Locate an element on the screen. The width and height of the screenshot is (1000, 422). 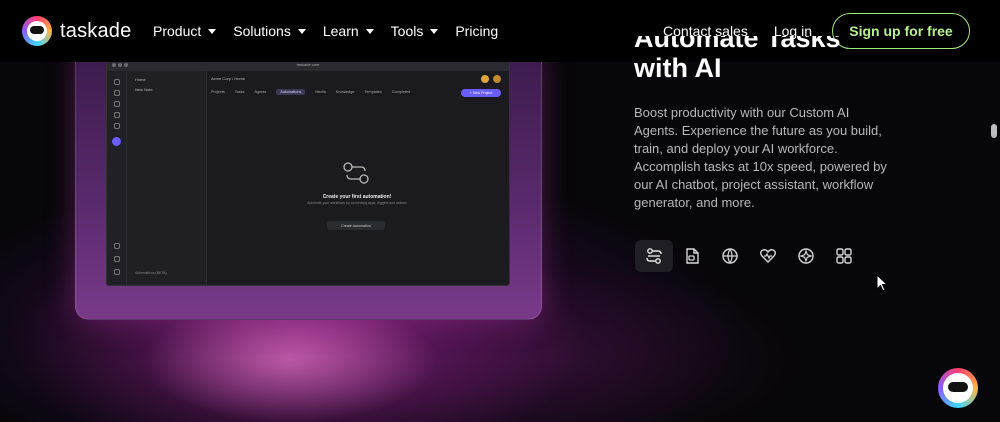
panel-item: New Note is located at coordinates (144, 89).